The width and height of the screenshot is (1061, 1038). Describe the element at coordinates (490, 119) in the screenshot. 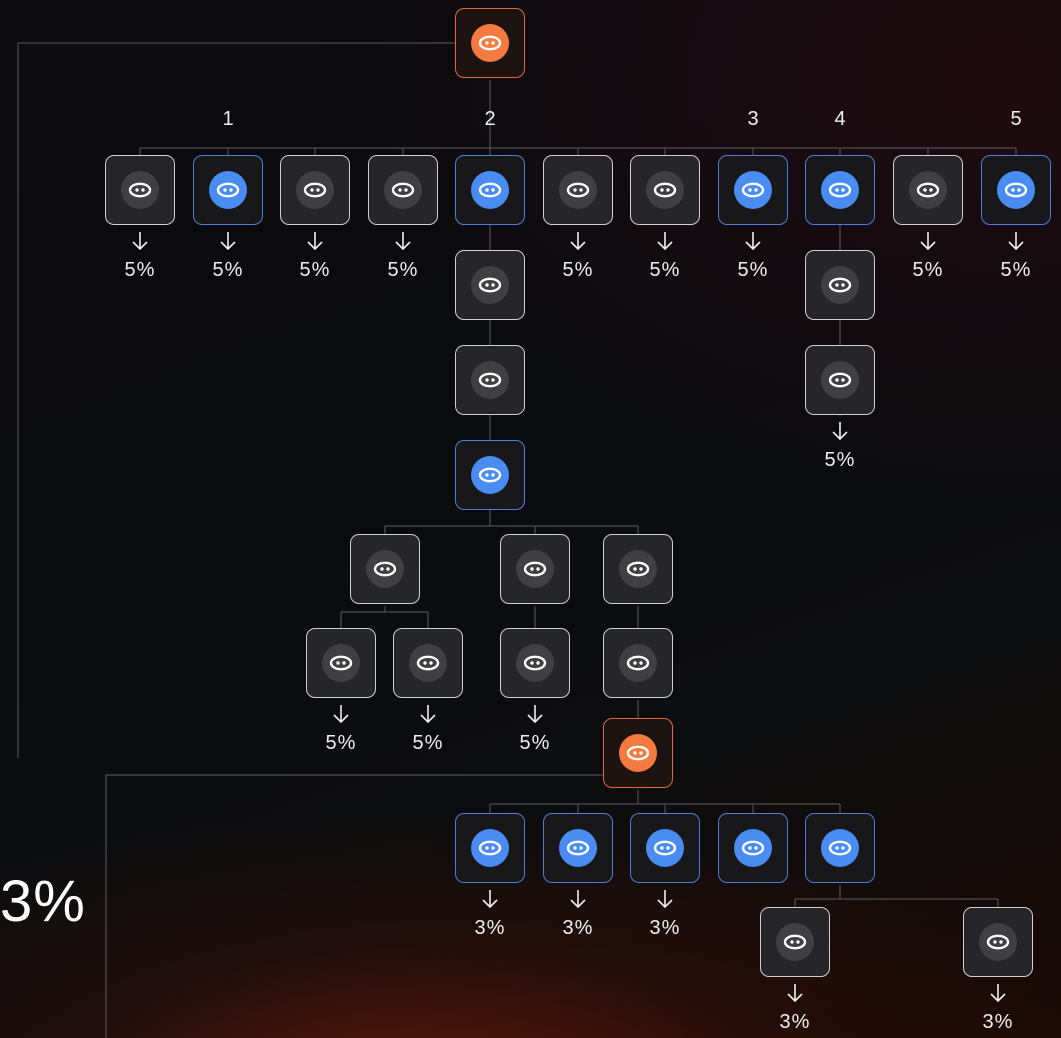

I see `column-label-2: 2` at that location.